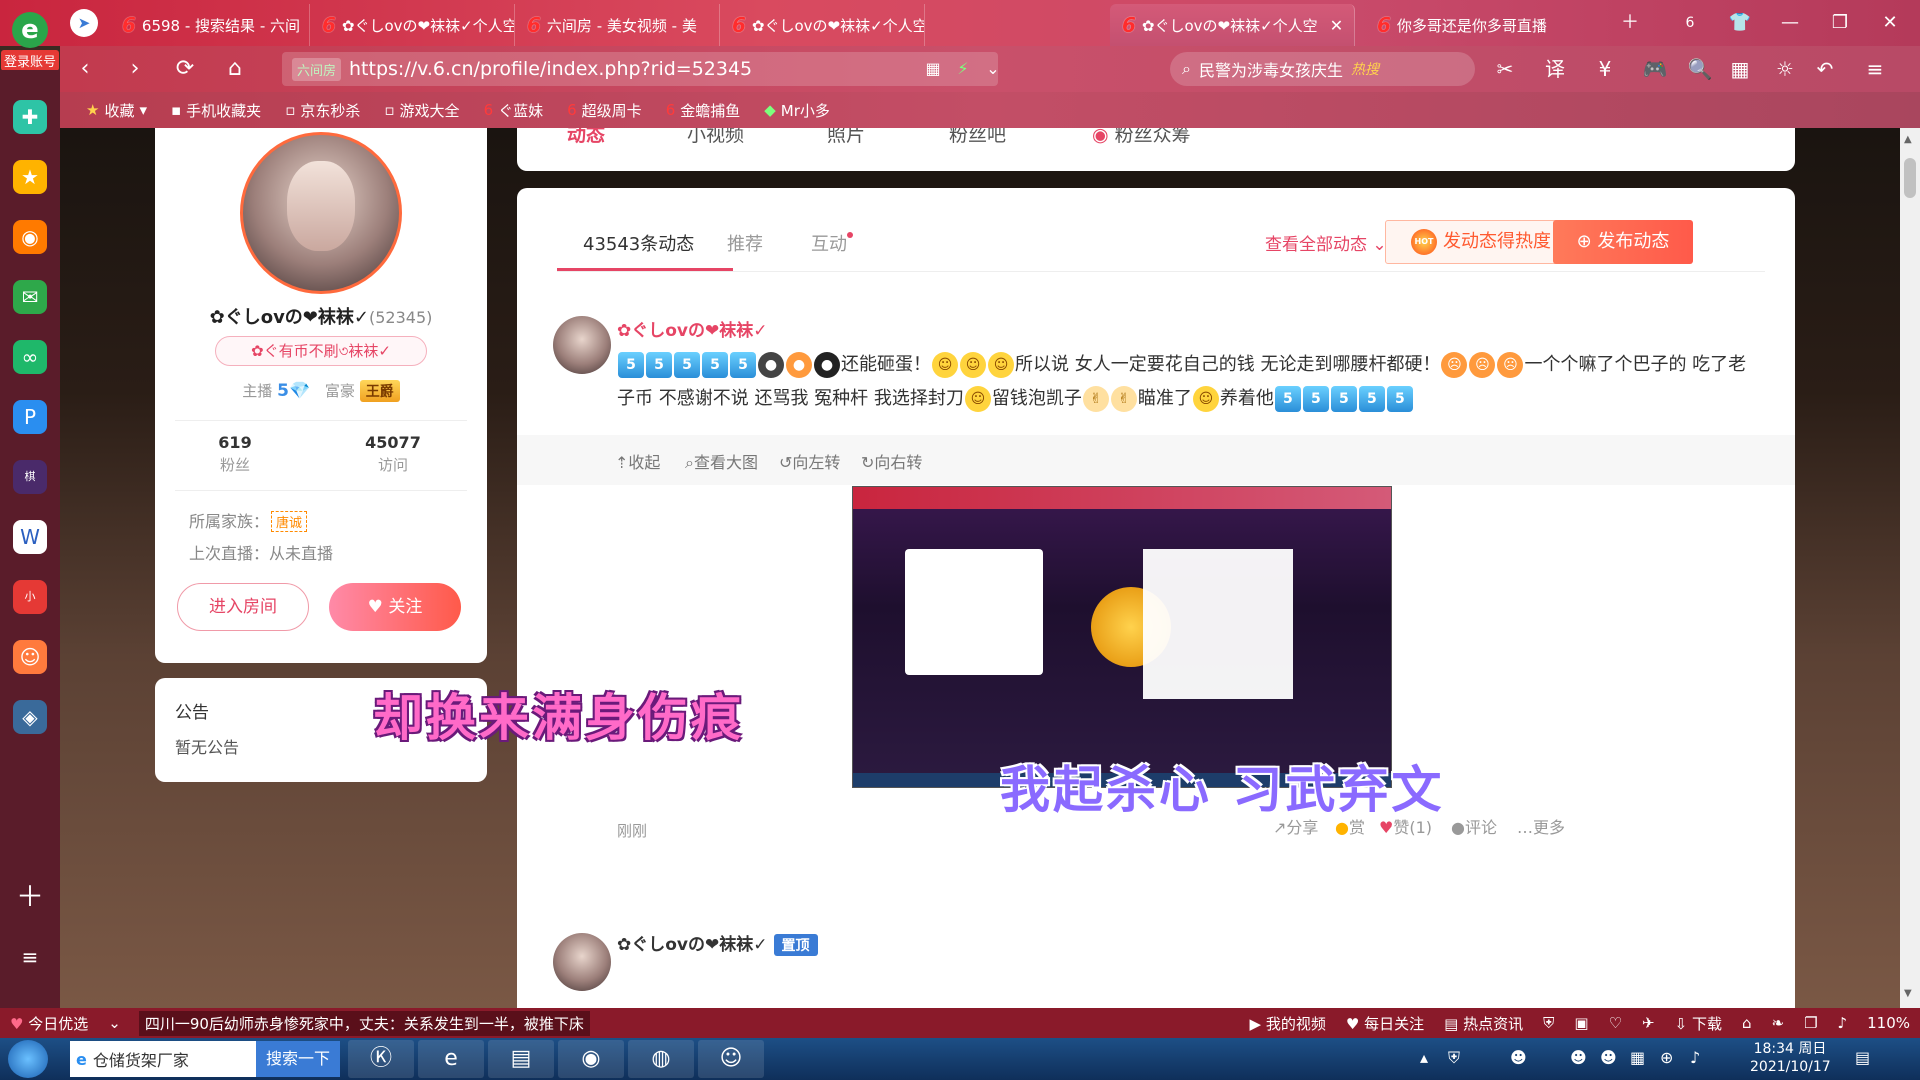 This screenshot has height=1080, width=1920. What do you see at coordinates (185, 69) in the screenshot?
I see `refresh-icon: ⟳` at bounding box center [185, 69].